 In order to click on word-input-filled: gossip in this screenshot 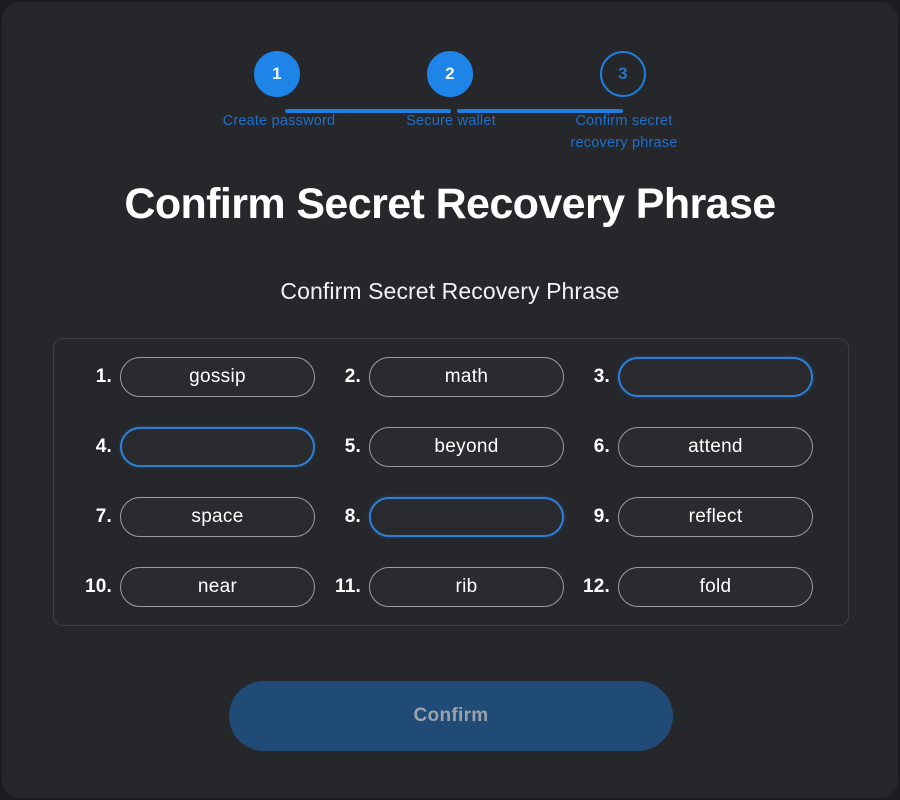, I will do `click(217, 377)`.